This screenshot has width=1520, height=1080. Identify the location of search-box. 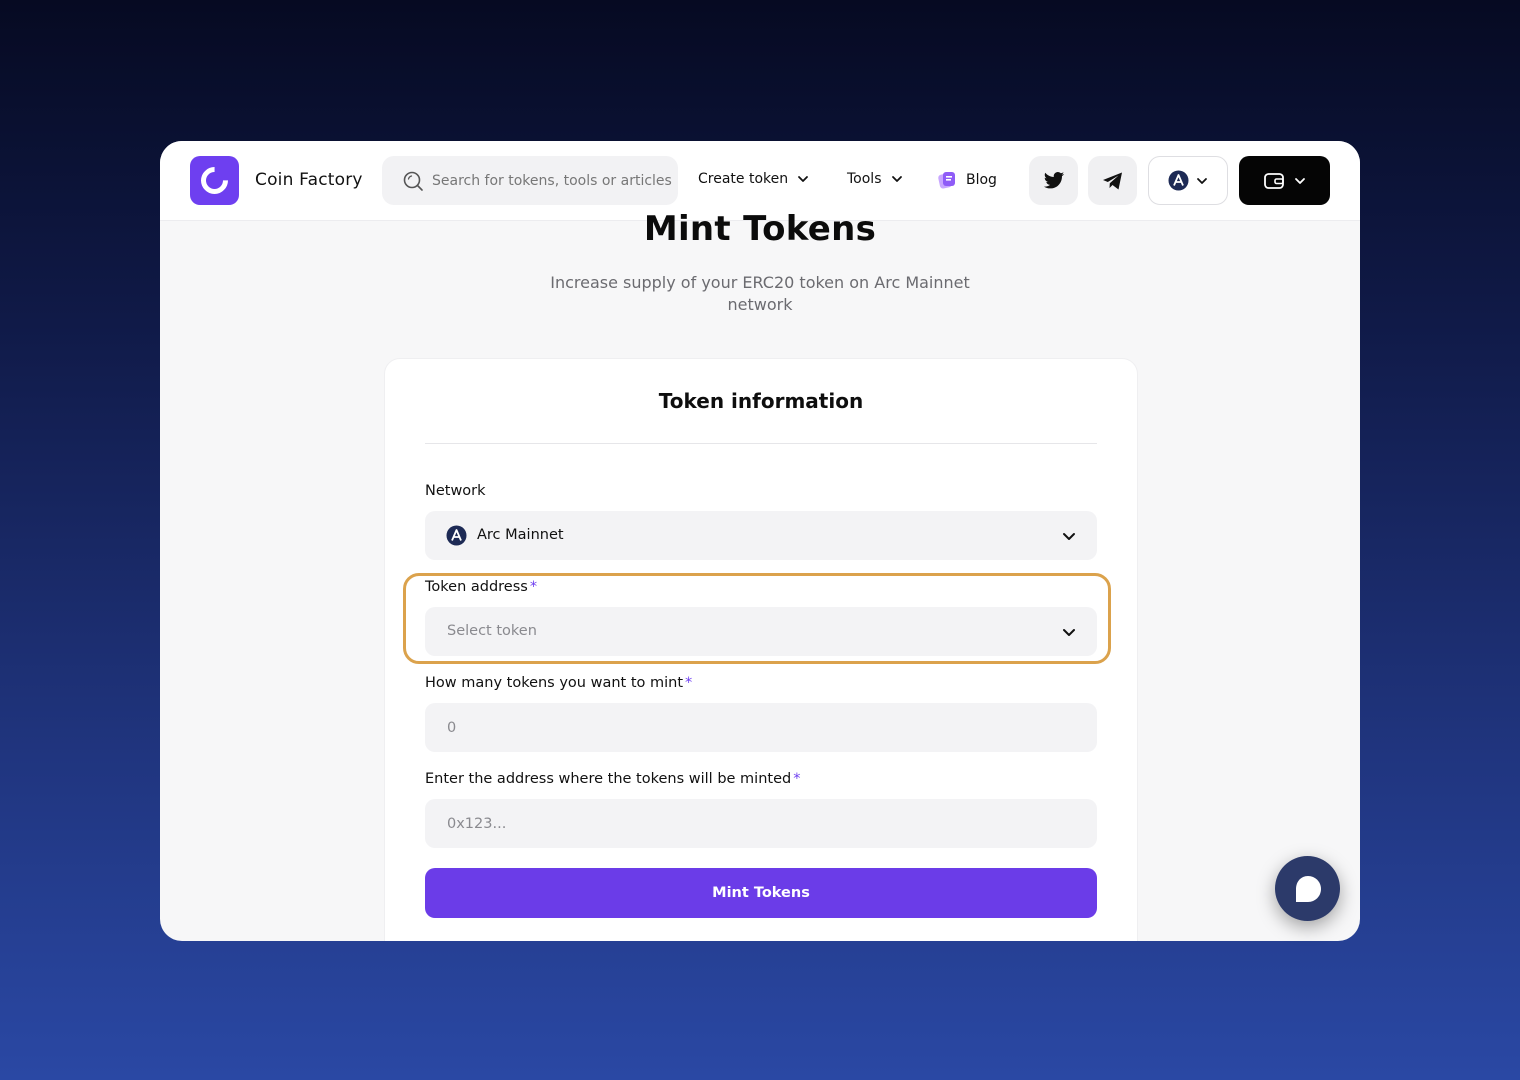
(530, 180).